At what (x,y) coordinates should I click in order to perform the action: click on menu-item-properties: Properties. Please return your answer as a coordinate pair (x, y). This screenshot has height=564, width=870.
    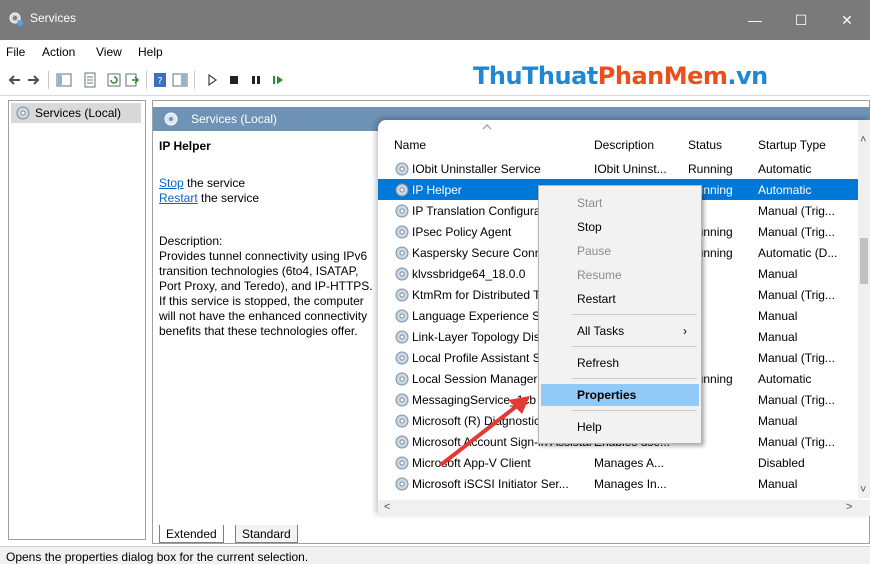
    Looking at the image, I should click on (620, 395).